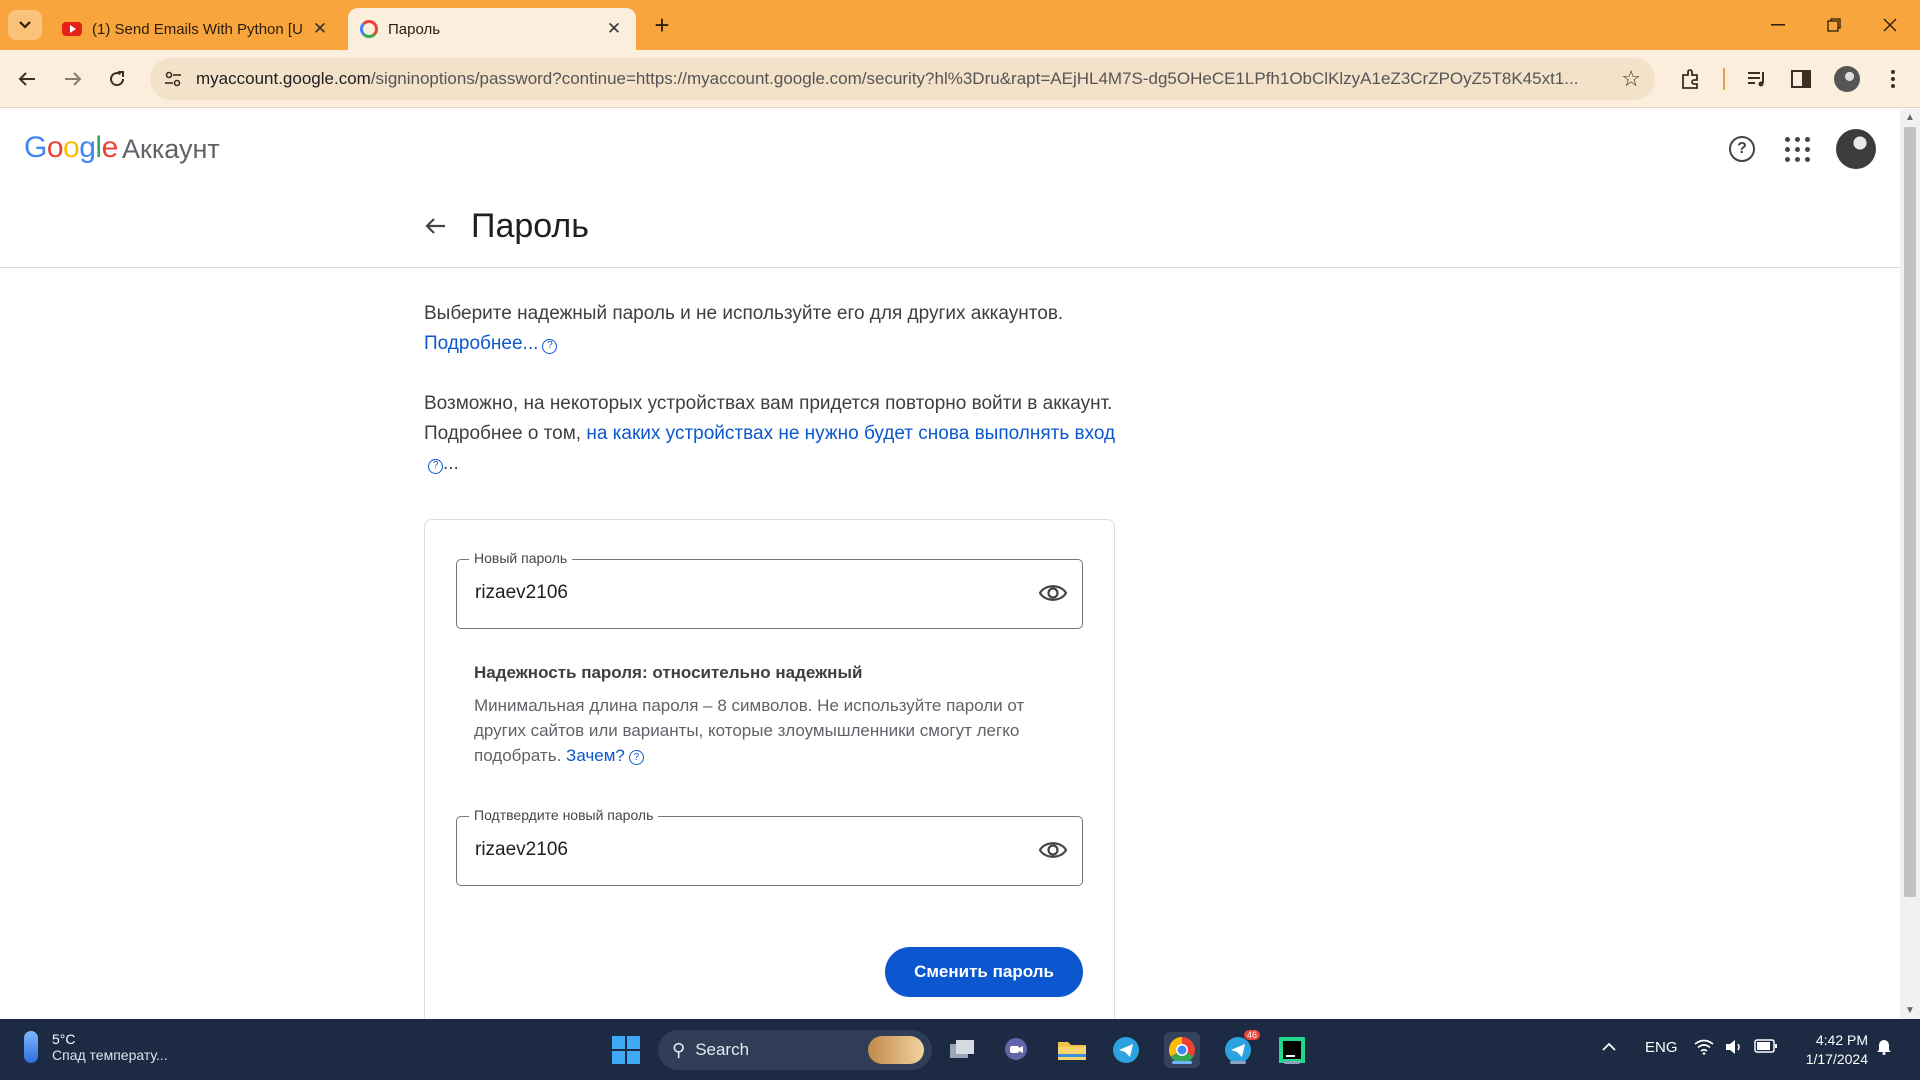  I want to click on thermometer-icon, so click(31, 1047).